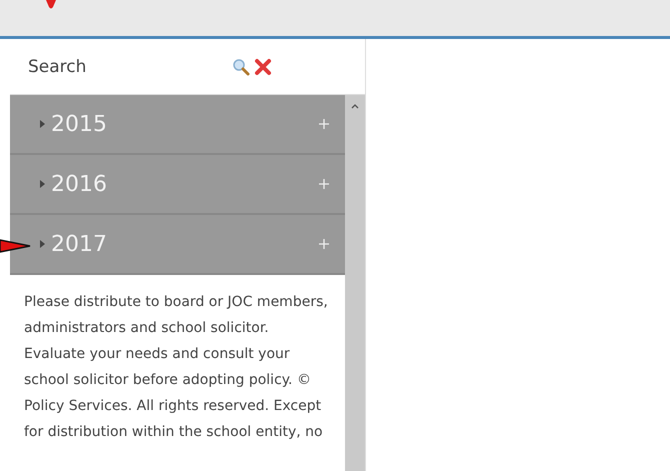  Describe the element at coordinates (263, 67) in the screenshot. I see `close-icon` at that location.